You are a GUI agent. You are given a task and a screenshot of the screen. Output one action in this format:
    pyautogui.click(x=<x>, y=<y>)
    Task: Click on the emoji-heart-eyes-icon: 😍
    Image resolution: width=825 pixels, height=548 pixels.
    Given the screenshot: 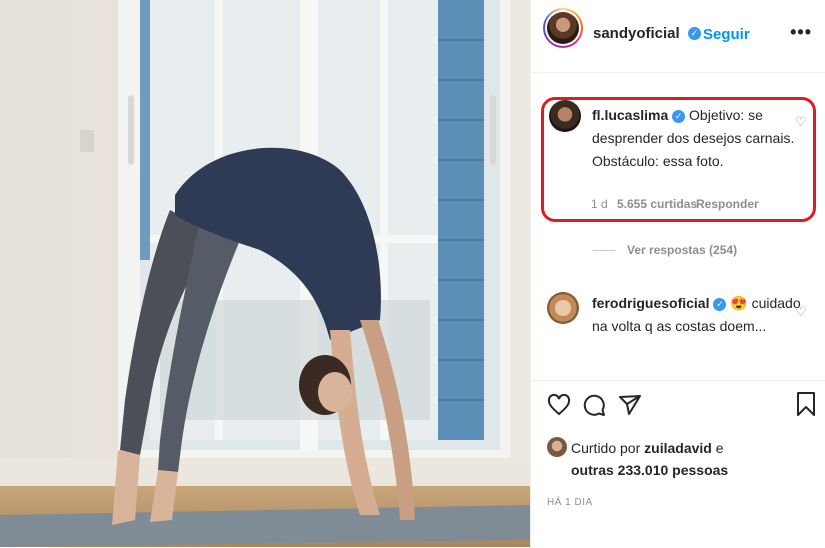 What is the action you would take?
    pyautogui.click(x=739, y=303)
    